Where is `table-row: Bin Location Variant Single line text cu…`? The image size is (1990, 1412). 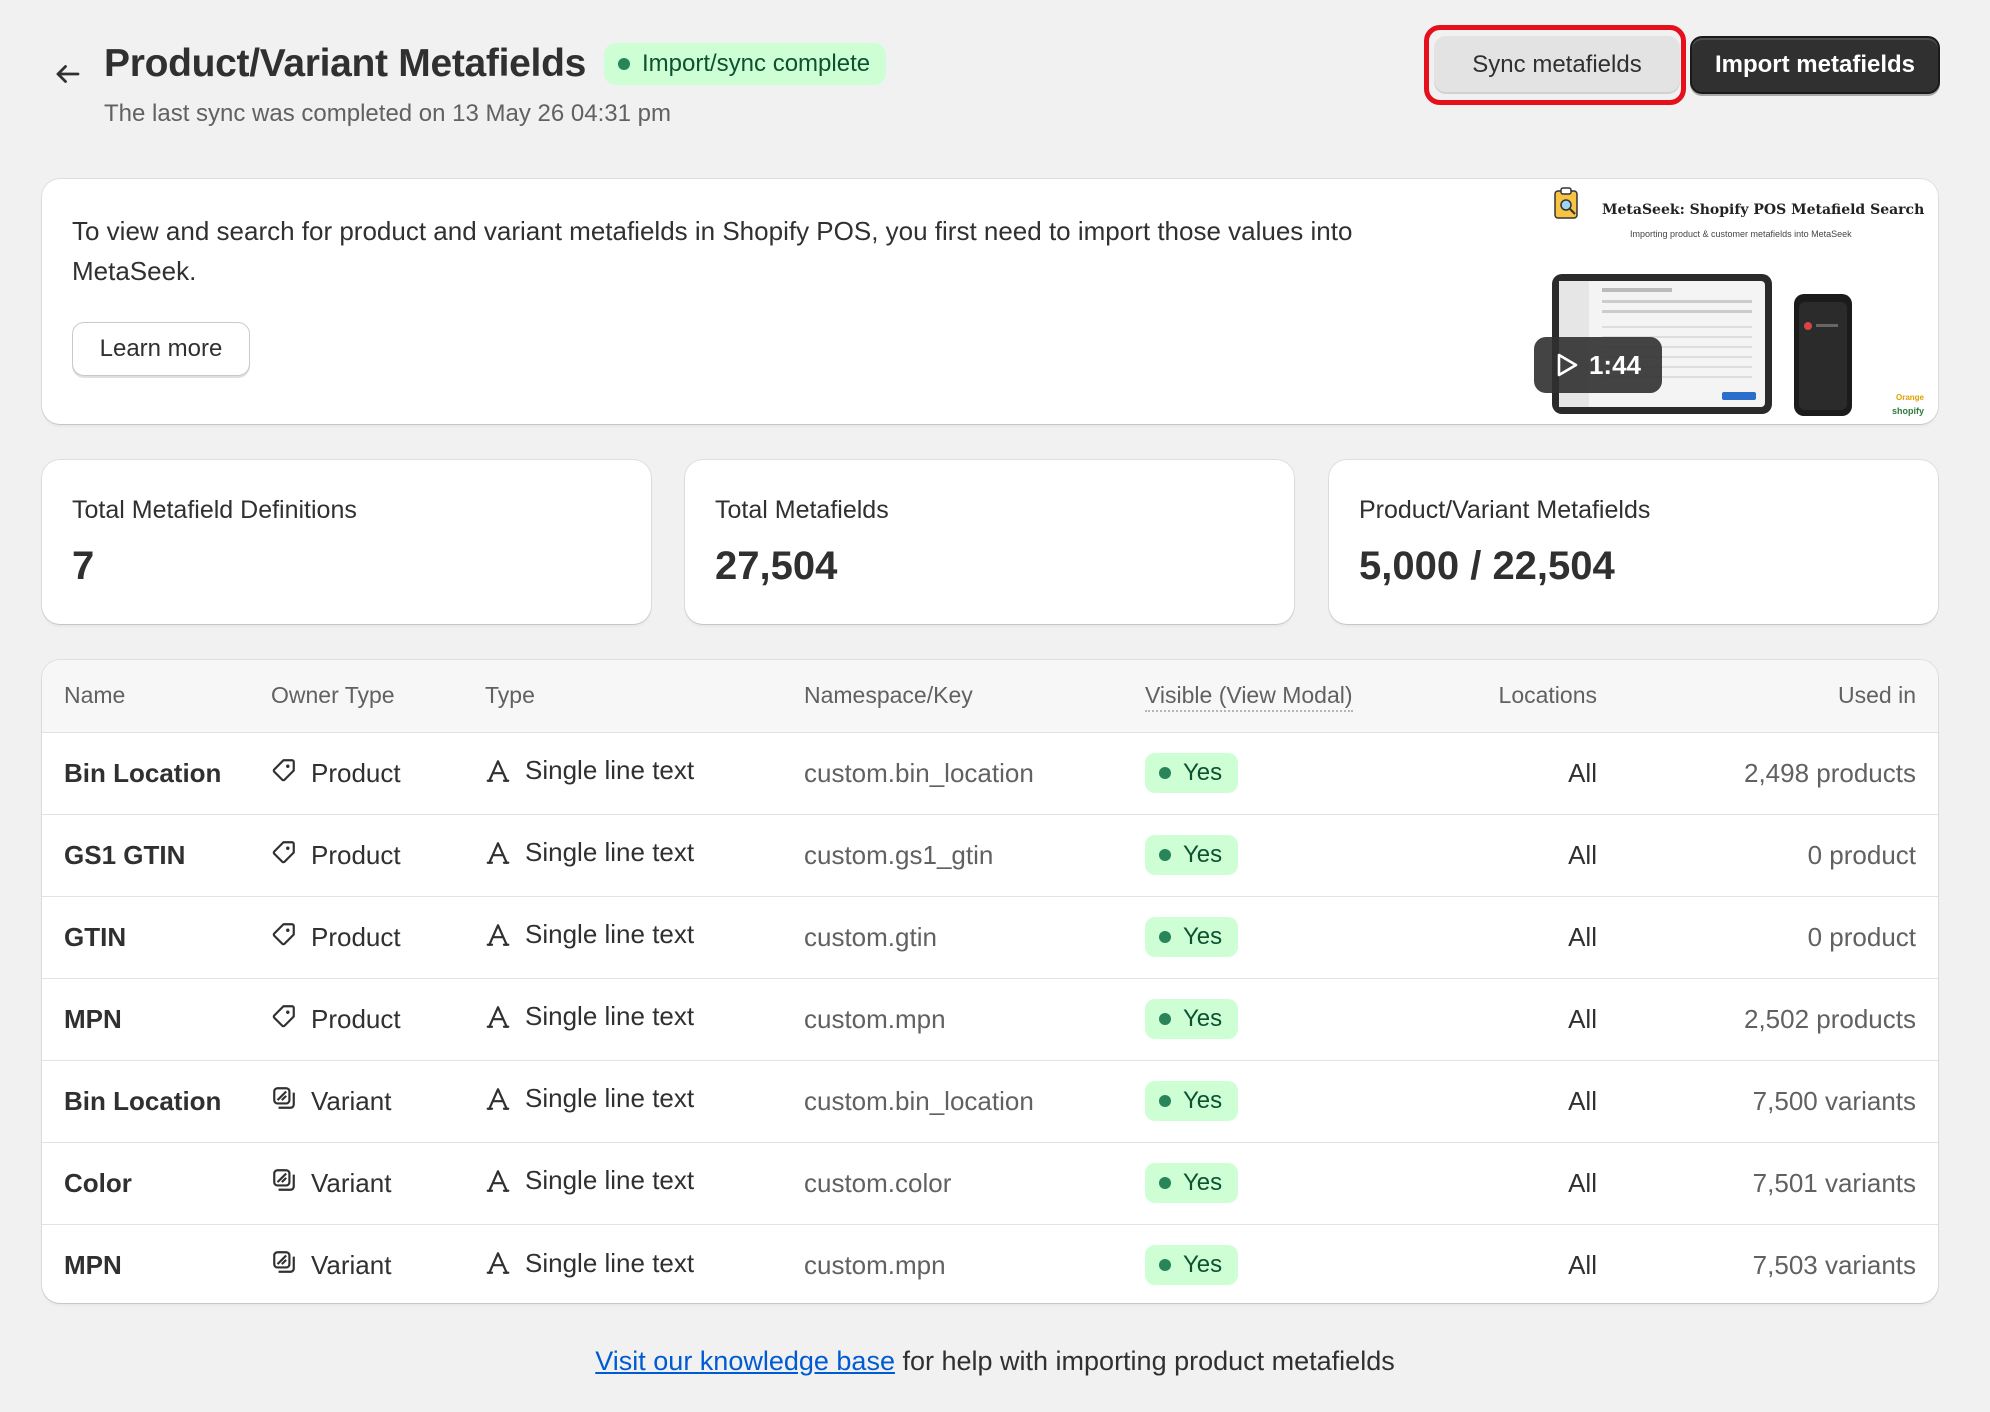
table-row: Bin Location Variant Single line text cu… is located at coordinates (990, 1101).